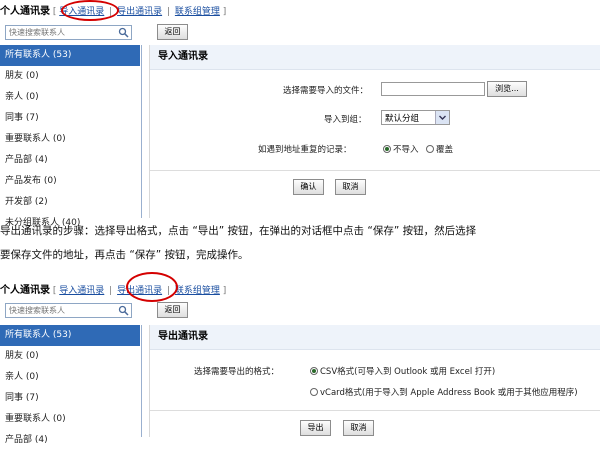 This screenshot has height=451, width=600. What do you see at coordinates (70, 181) in the screenshot?
I see `sidebar-item-product-release: 产品发布 (0)` at bounding box center [70, 181].